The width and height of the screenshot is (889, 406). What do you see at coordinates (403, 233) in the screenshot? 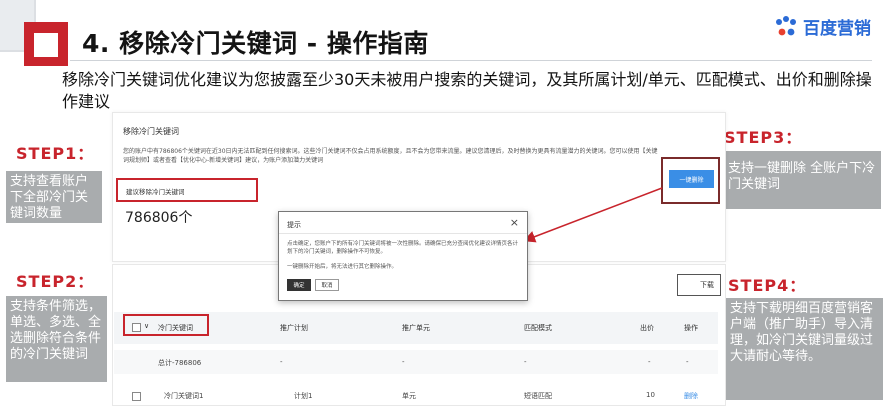
I see `dialog-divider` at bounding box center [403, 233].